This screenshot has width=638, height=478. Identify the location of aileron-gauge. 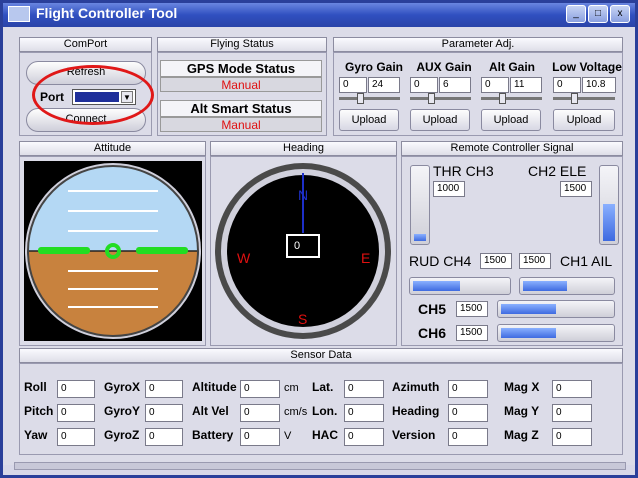
(567, 286).